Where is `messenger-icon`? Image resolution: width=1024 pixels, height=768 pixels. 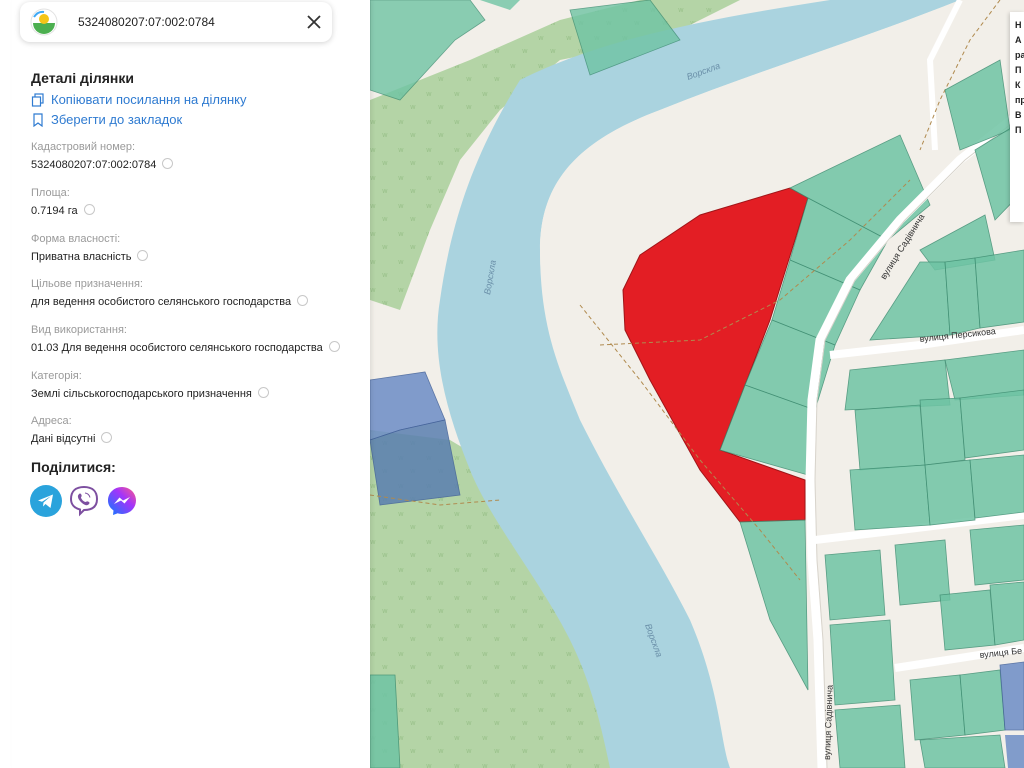
messenger-icon is located at coordinates (122, 501).